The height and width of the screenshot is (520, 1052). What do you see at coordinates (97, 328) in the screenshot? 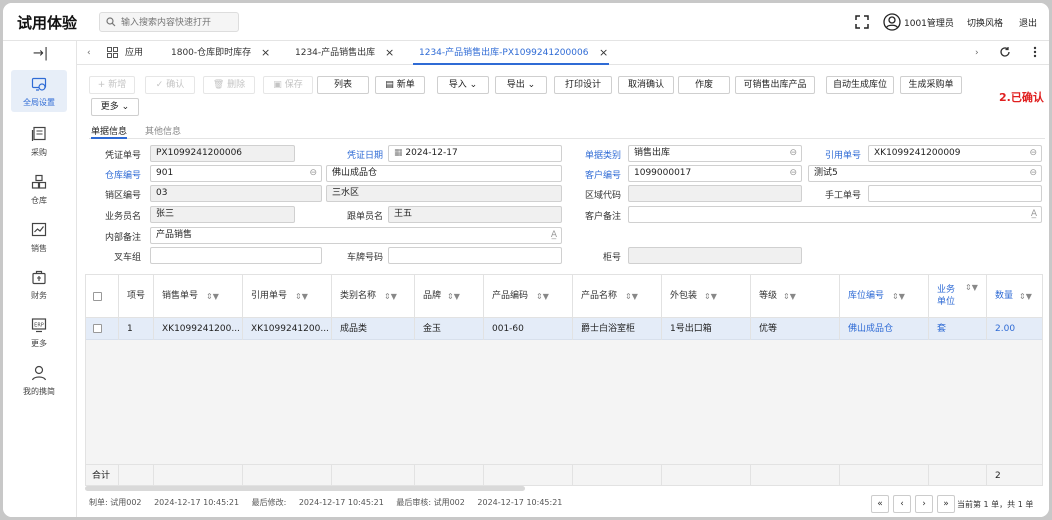
I see `row-checkbox` at bounding box center [97, 328].